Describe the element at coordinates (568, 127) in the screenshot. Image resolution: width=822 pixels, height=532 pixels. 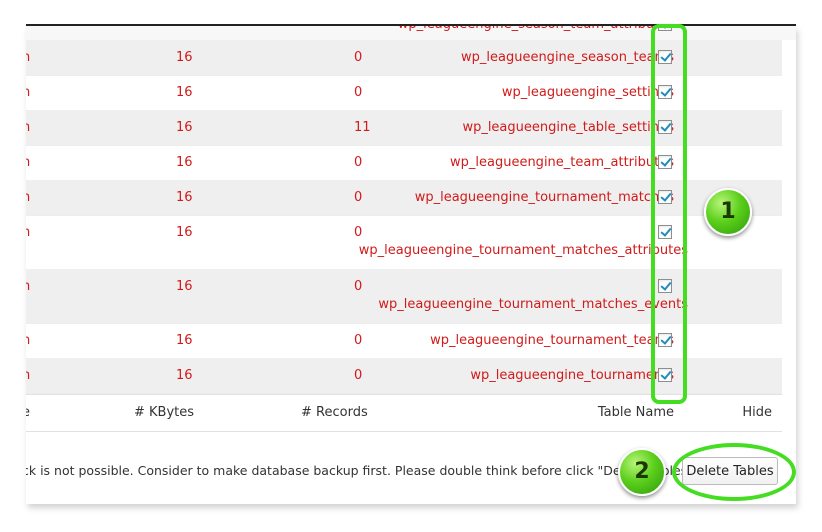
I see `row-table-name: wp_leagueengine_table_settings` at that location.